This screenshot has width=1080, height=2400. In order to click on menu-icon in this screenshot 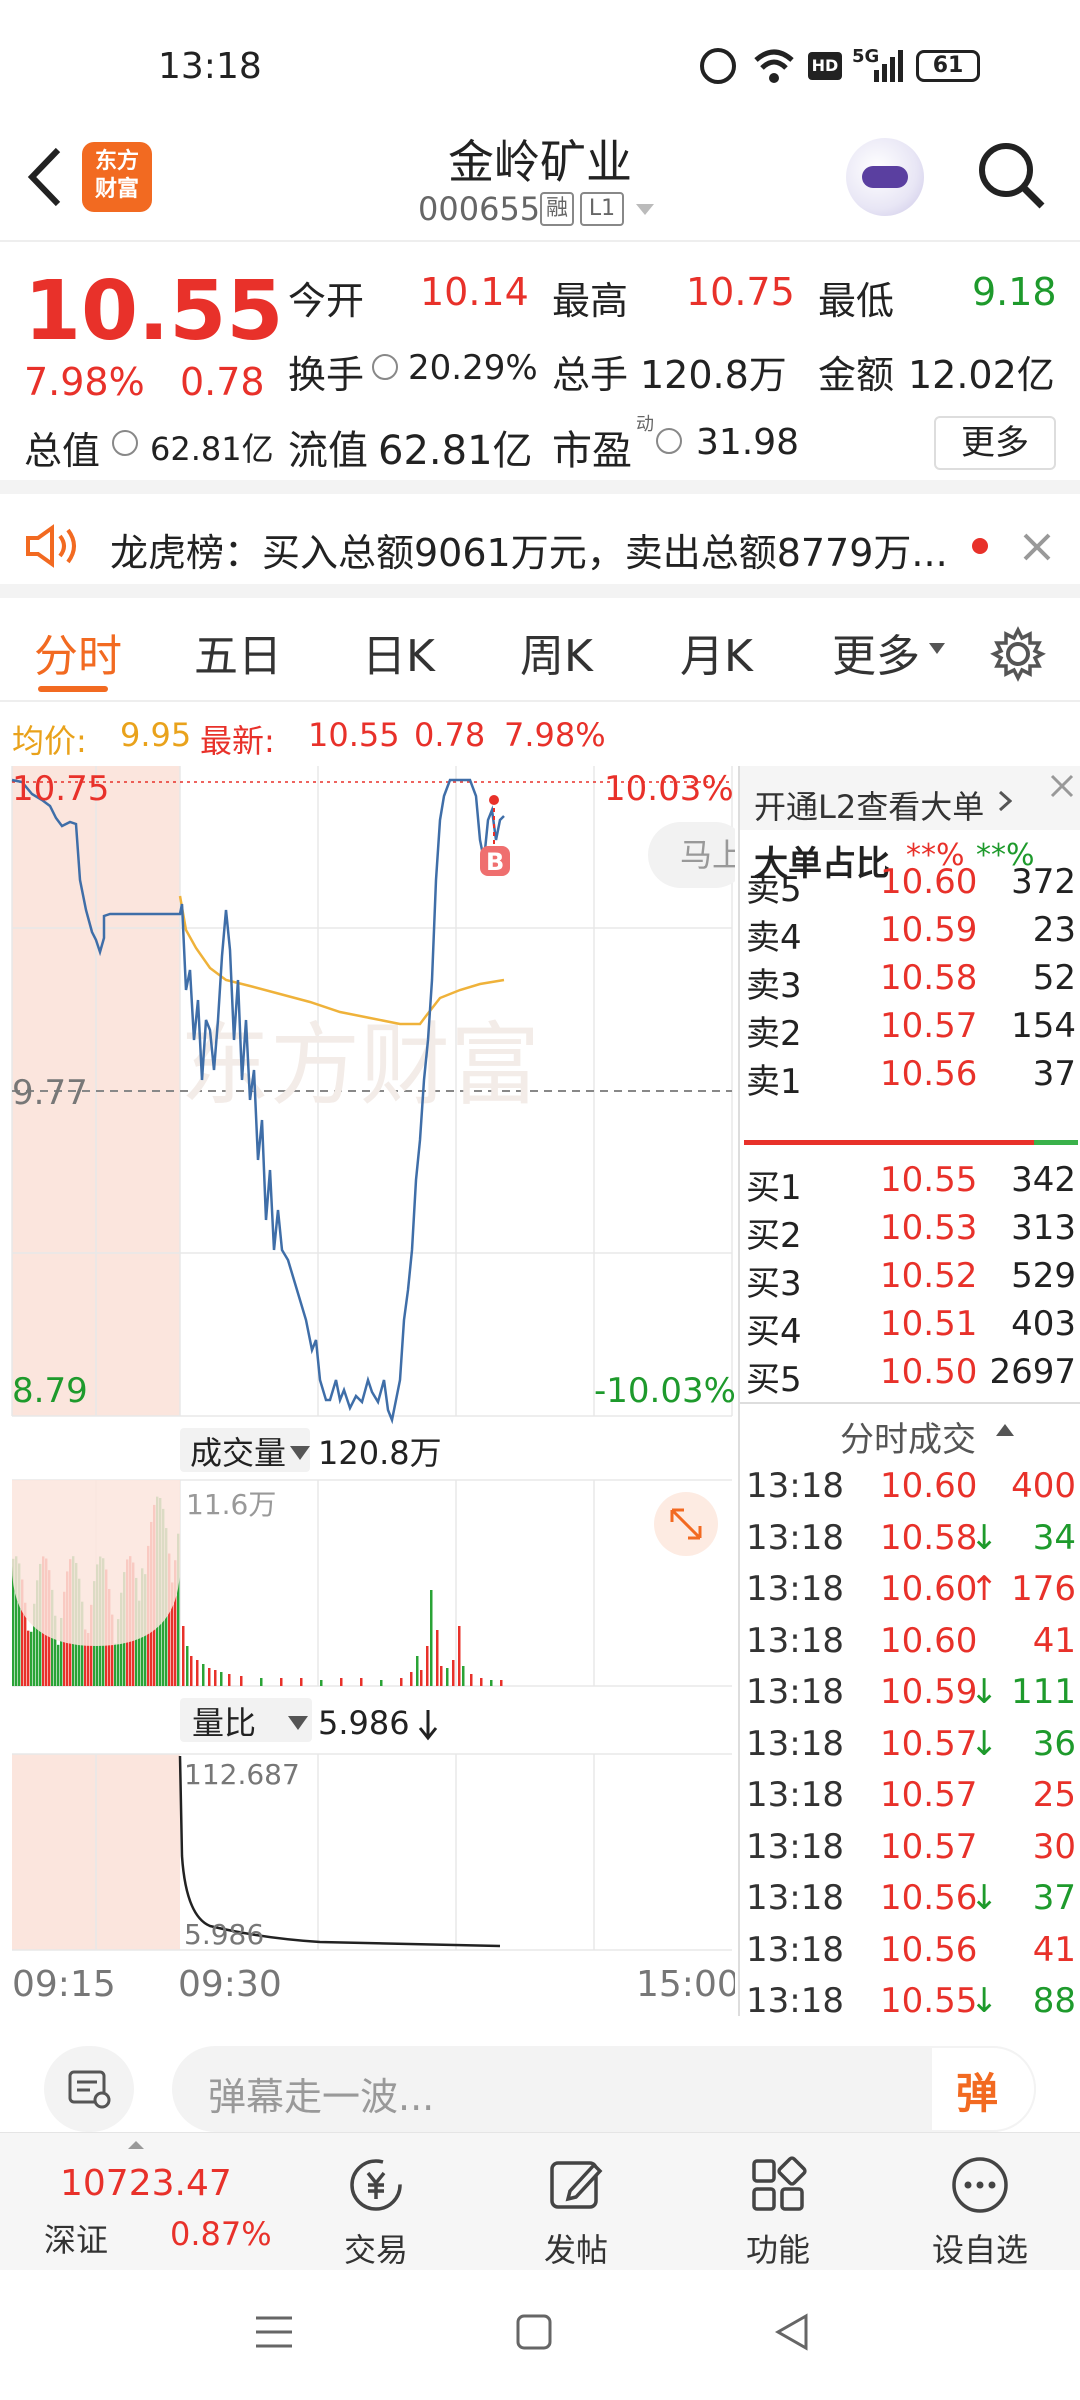, I will do `click(274, 2332)`.